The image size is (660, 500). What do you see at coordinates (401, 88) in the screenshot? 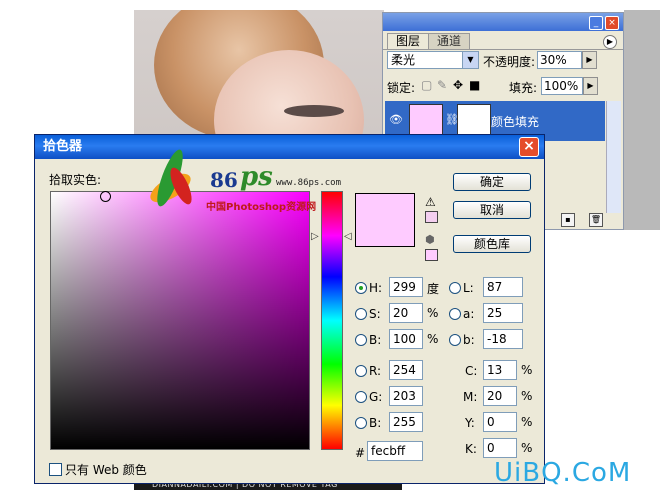
I see `lock-label: 锁定:` at bounding box center [401, 88].